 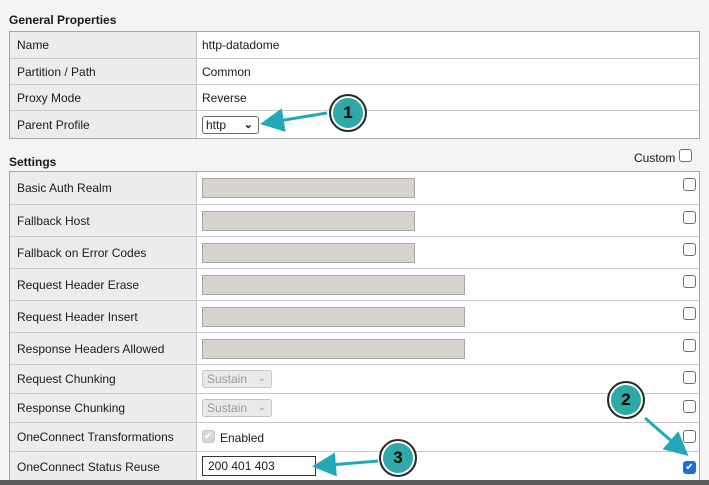 What do you see at coordinates (626, 400) in the screenshot?
I see `callout-2: 2` at bounding box center [626, 400].